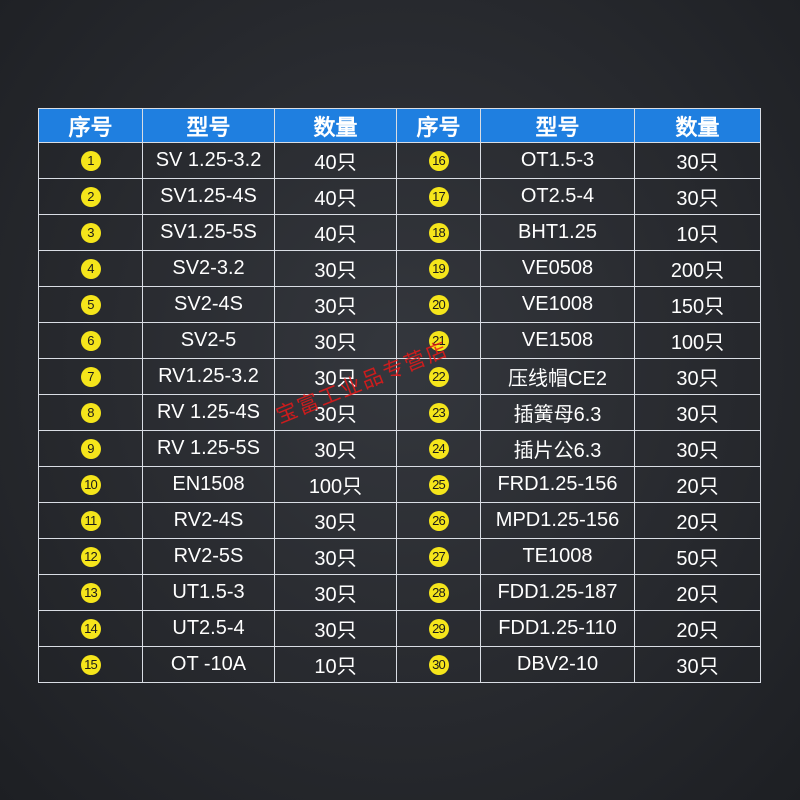  I want to click on number-badge: 13, so click(90, 592).